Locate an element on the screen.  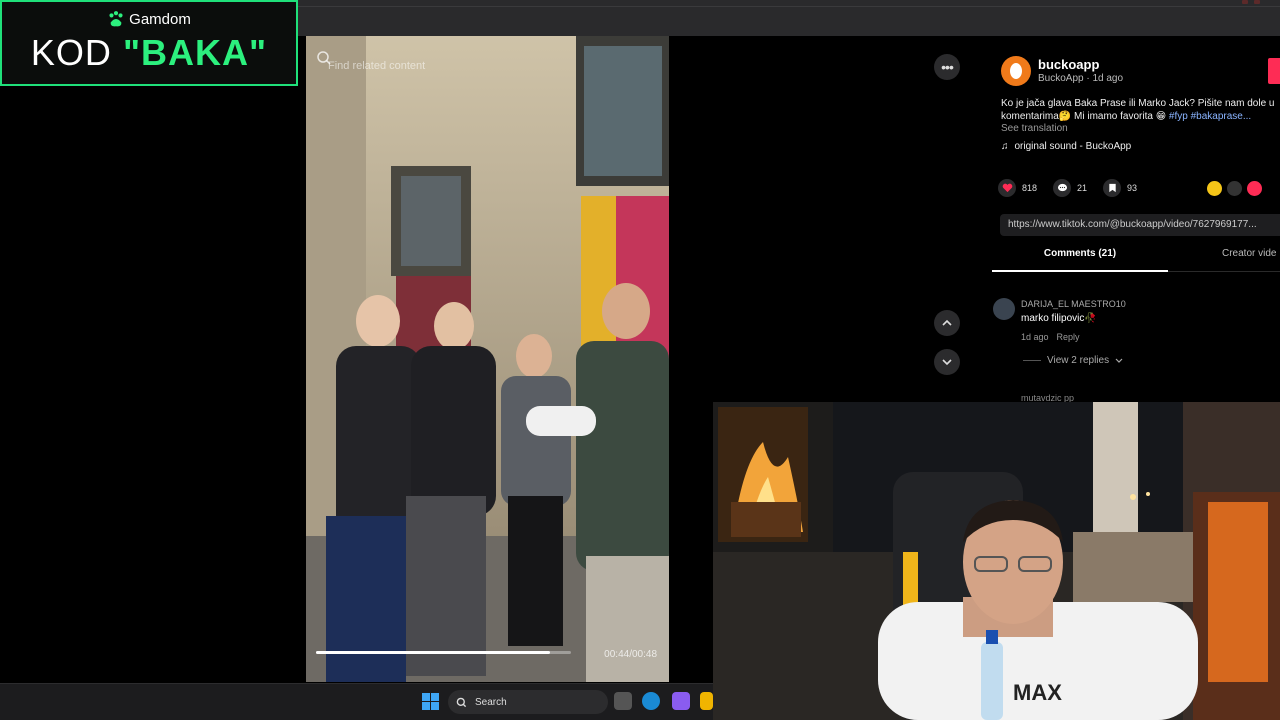
windows-taskbar: Search is located at coordinates (356, 701).